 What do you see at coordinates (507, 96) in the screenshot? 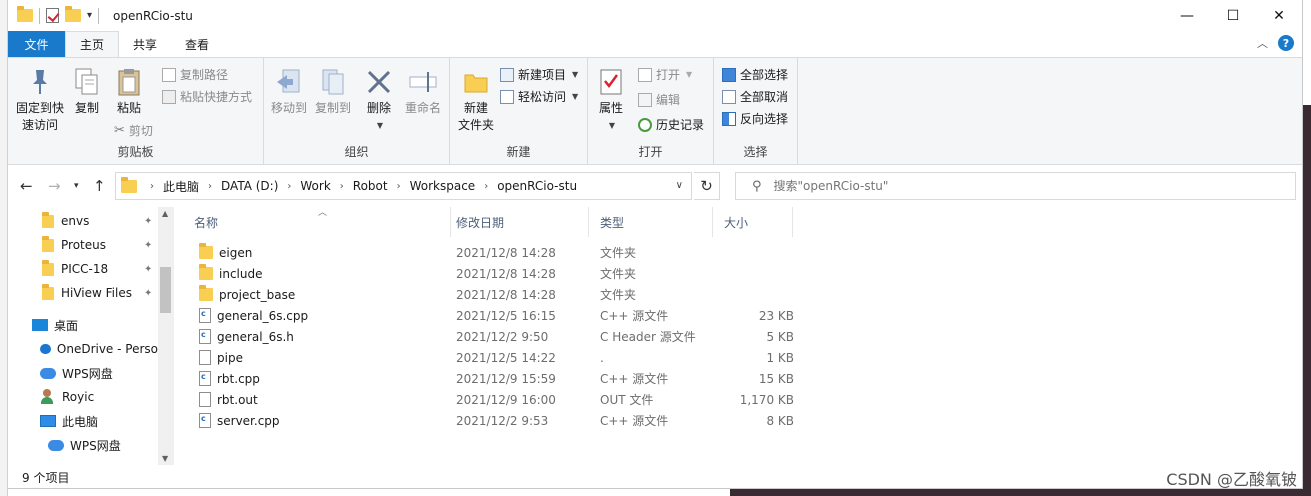
I see `easy-access-icon` at bounding box center [507, 96].